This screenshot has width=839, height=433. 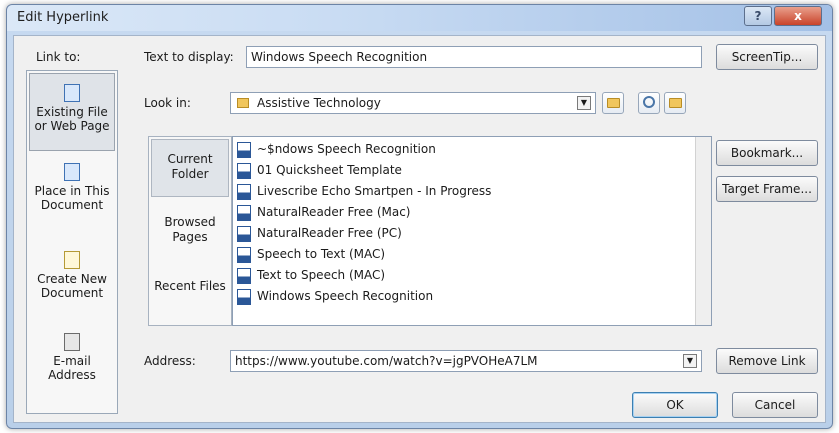 I want to click on list-item: ~$ndows Speech Recognition, so click(x=336, y=149).